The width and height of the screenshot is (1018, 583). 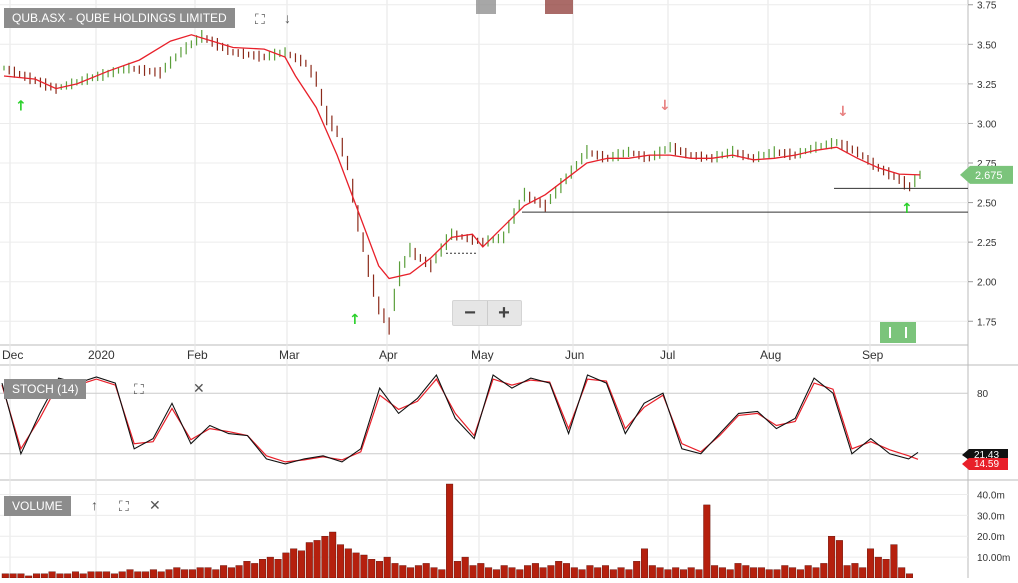 I want to click on x-tick-label: May, so click(x=482, y=355).